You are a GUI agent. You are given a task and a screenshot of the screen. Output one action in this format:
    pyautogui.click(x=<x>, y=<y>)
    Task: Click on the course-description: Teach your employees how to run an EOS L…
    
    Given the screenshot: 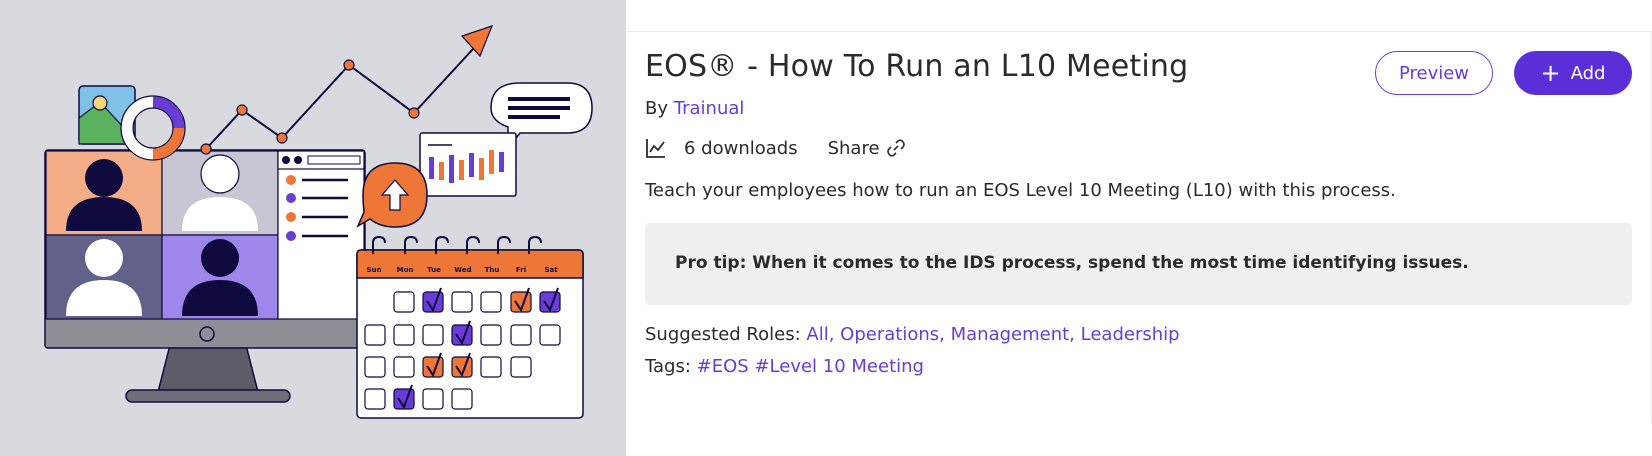 What is the action you would take?
    pyautogui.click(x=1020, y=190)
    